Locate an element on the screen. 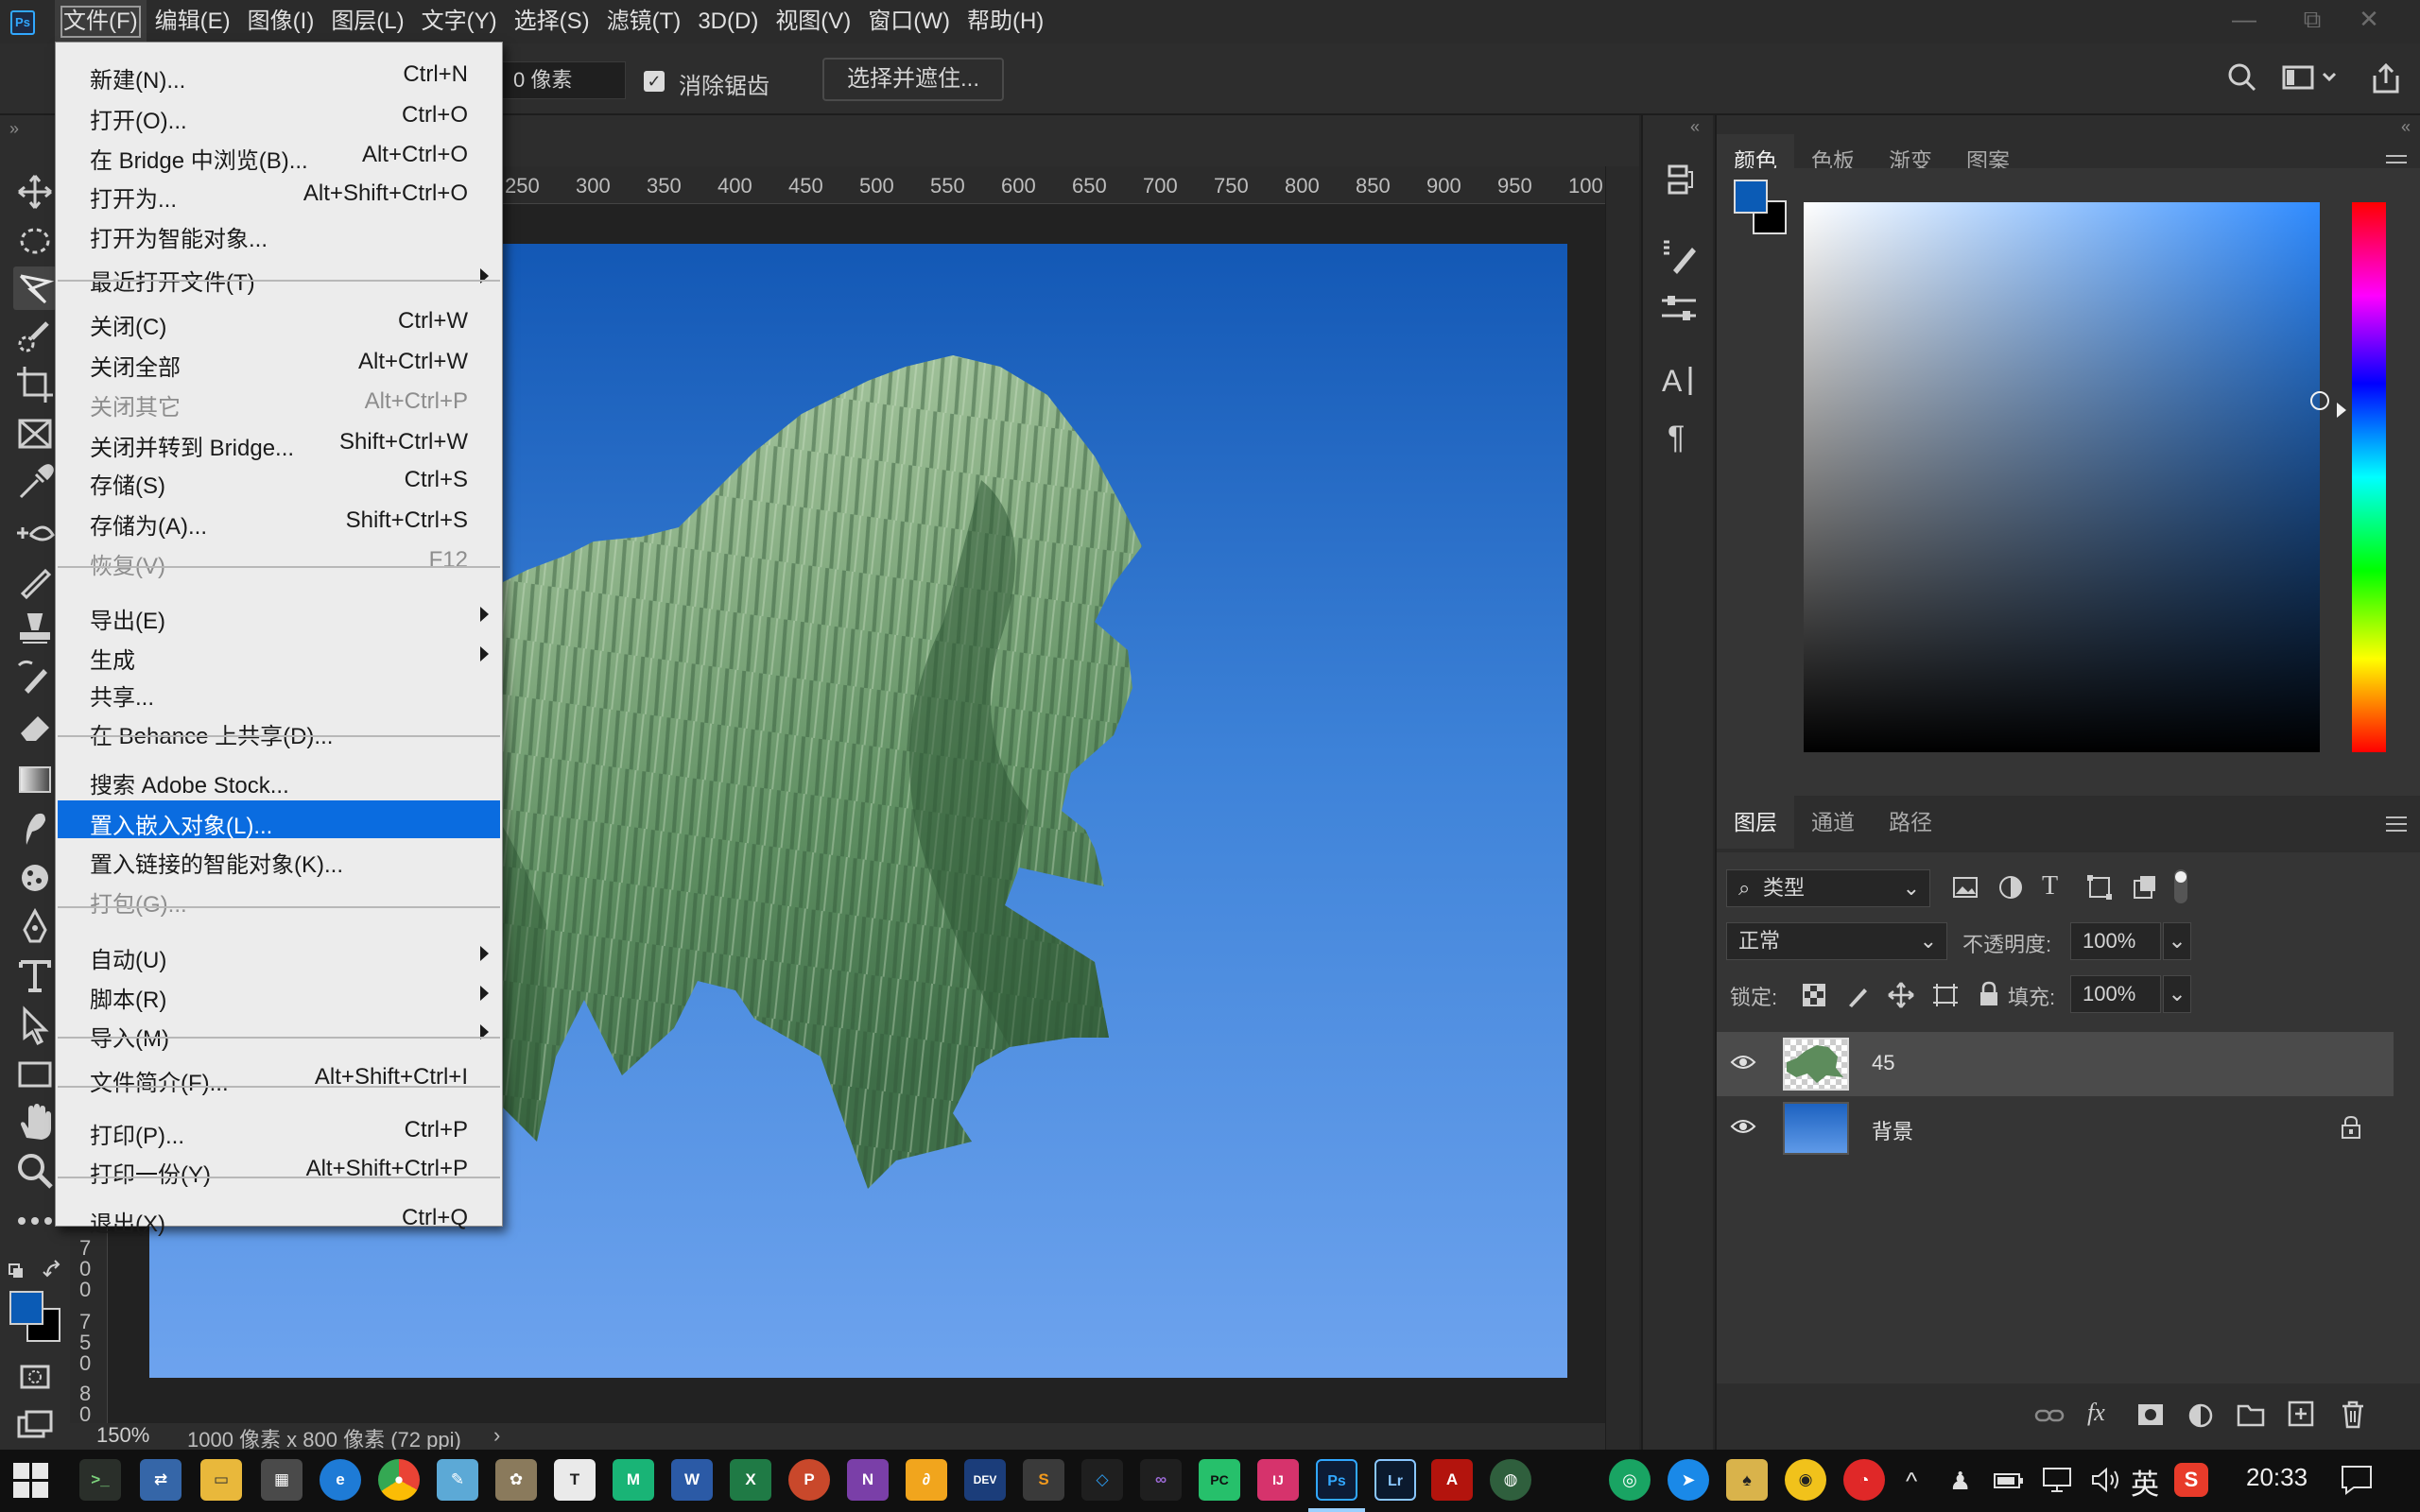 The height and width of the screenshot is (1512, 2420). marquee-tool-icon is located at coordinates (35, 241).